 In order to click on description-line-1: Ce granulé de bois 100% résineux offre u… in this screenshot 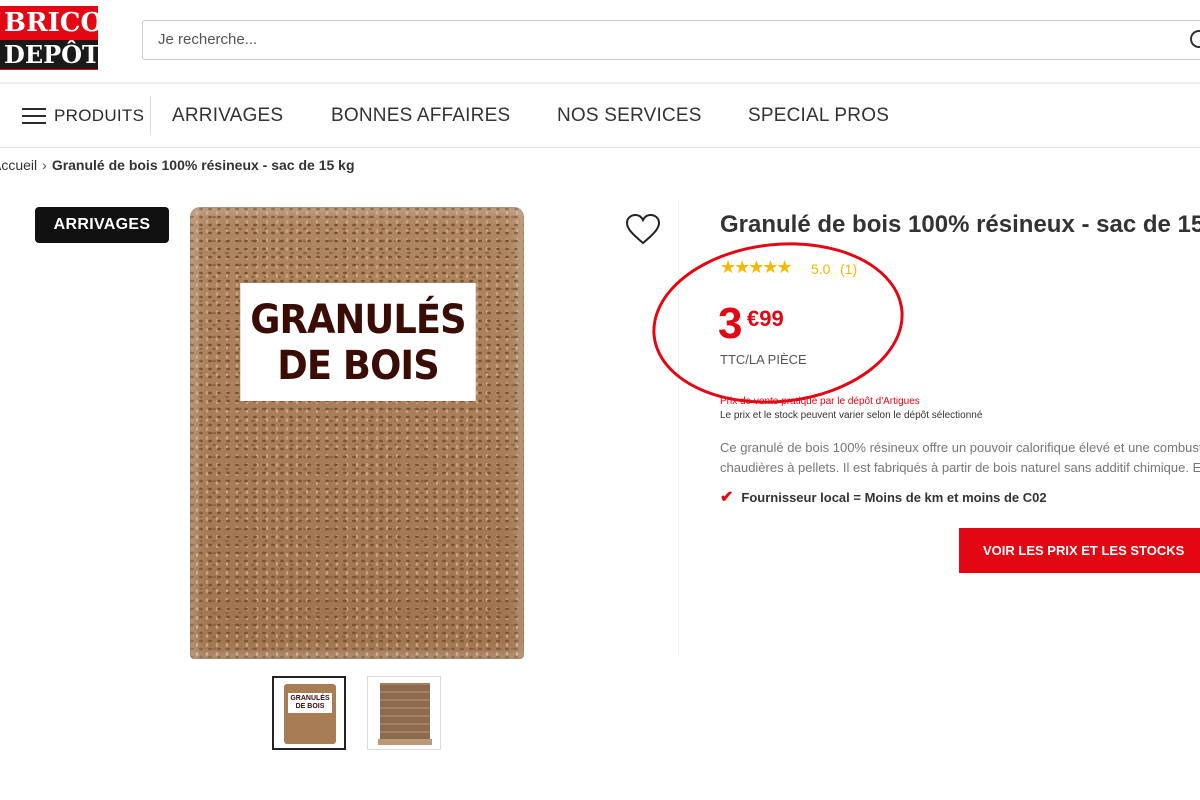, I will do `click(960, 447)`.